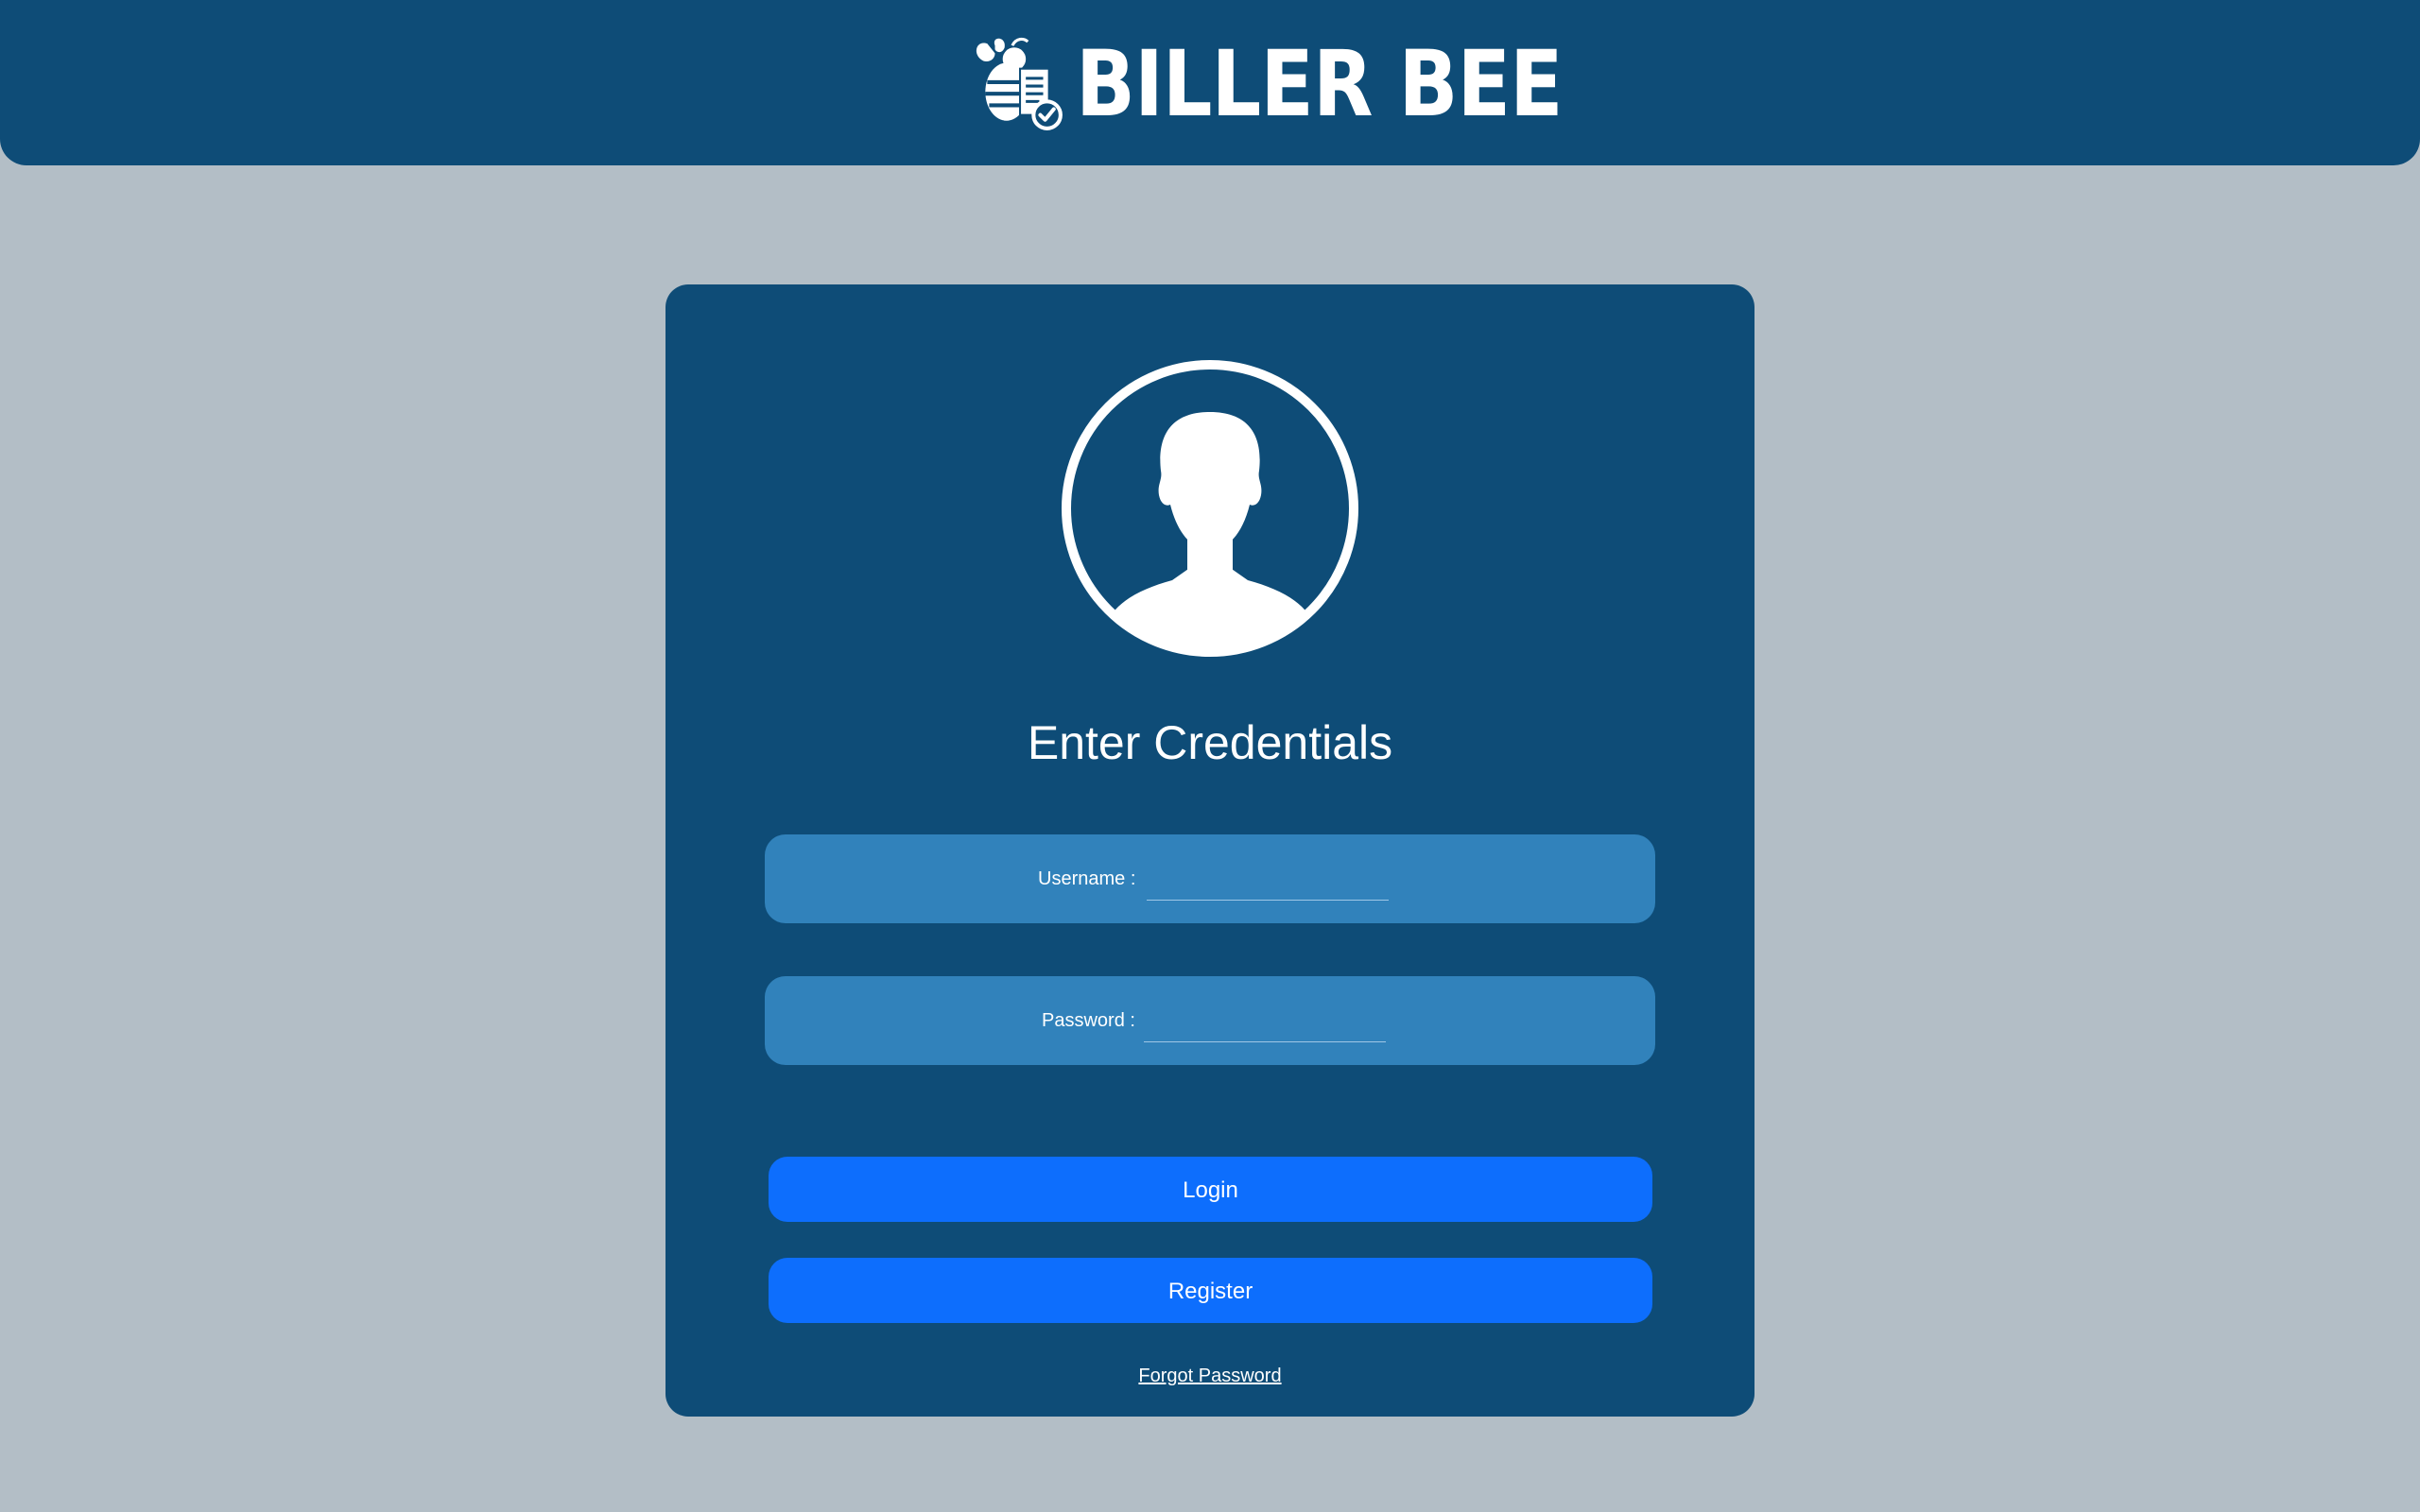  Describe the element at coordinates (1210, 508) in the screenshot. I see `user-silhouette-icon` at that location.